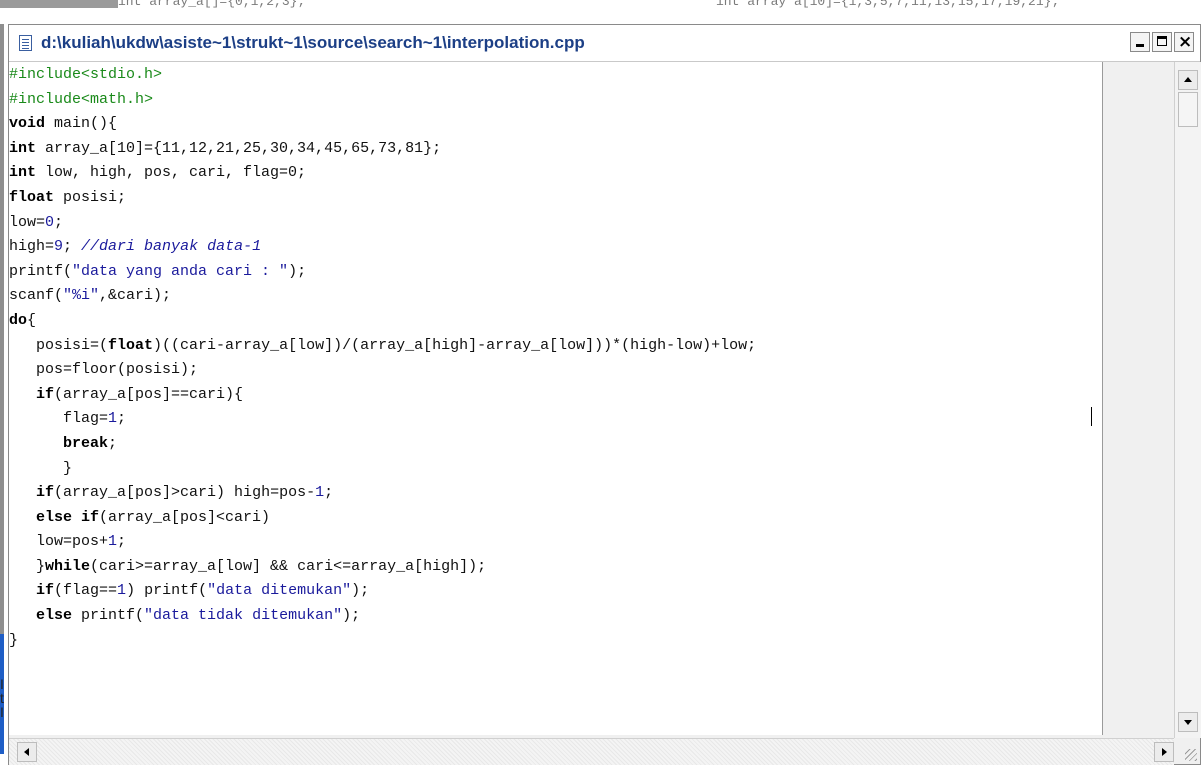  What do you see at coordinates (104, 370) in the screenshot?
I see `code-token: pos=floor(posisi);` at bounding box center [104, 370].